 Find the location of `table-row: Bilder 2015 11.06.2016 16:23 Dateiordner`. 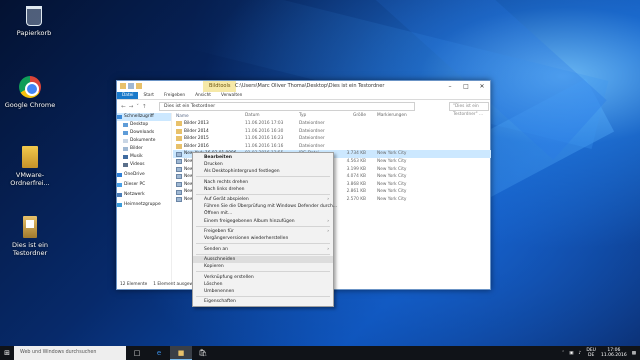

table-row: Bilder 2015 11.06.2016 16:23 Dateiordner is located at coordinates (332, 139).